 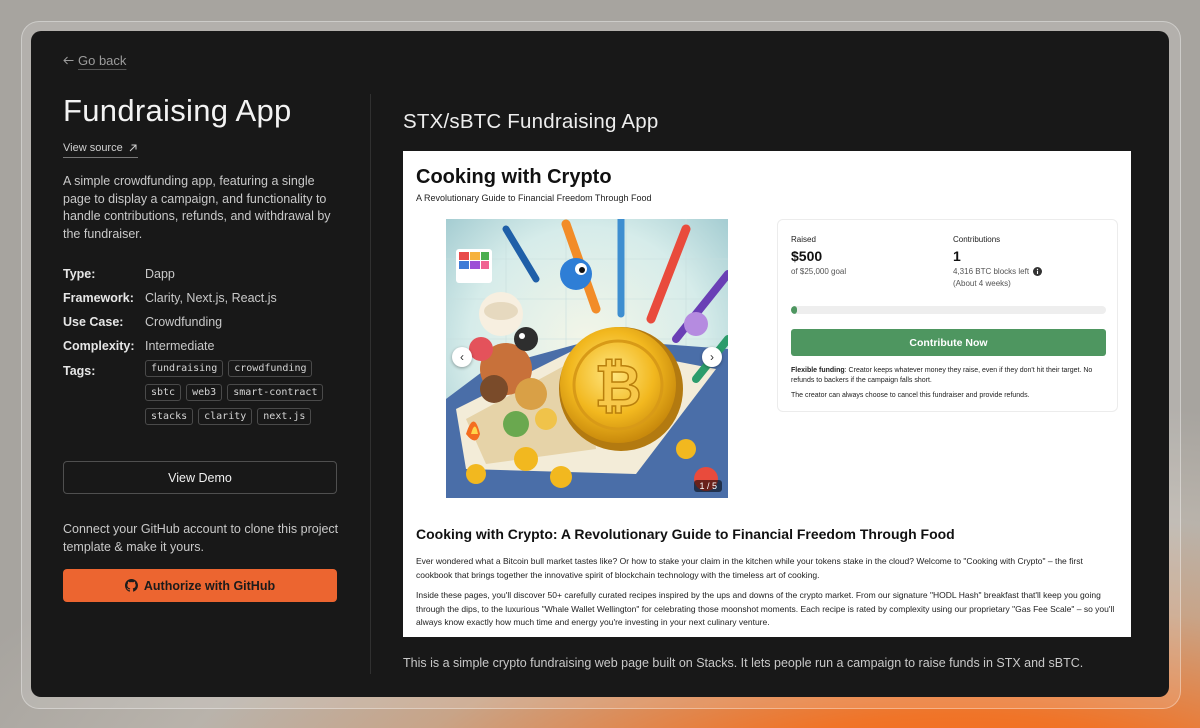 What do you see at coordinates (514, 177) in the screenshot?
I see `campaign-title: Cooking with Crypto` at bounding box center [514, 177].